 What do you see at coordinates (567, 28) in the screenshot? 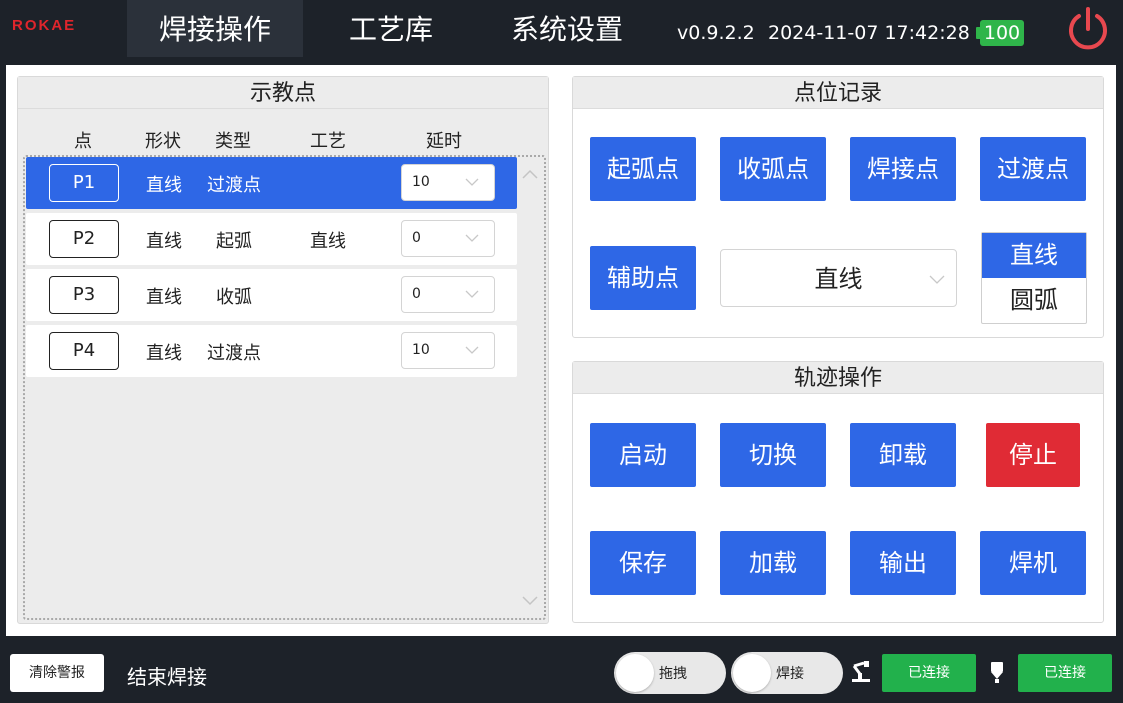
I see `tab-system-settings: 系统设置` at bounding box center [567, 28].